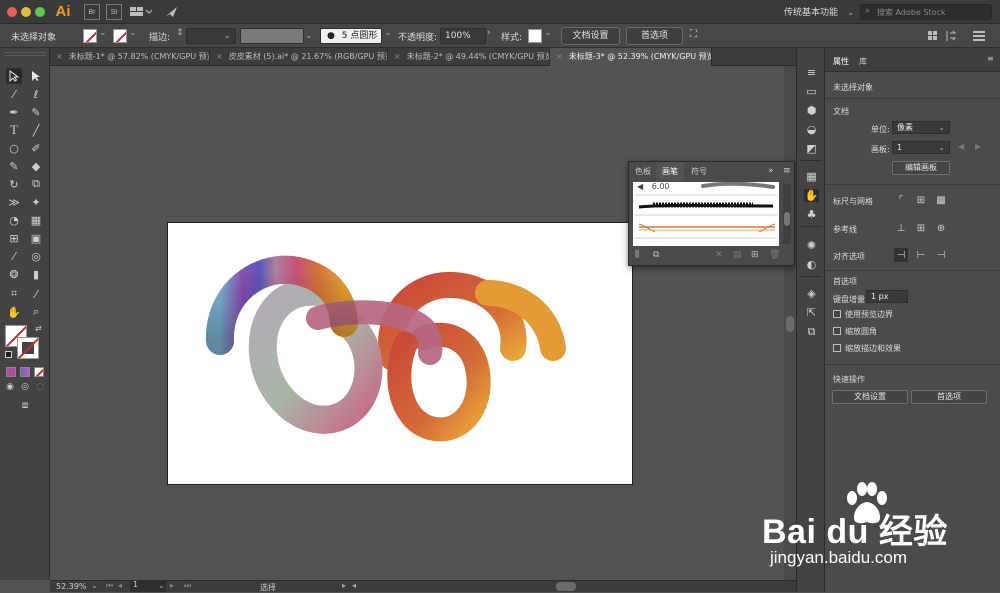 The image size is (1000, 593). I want to click on layers-icon: ◈, so click(811, 293).